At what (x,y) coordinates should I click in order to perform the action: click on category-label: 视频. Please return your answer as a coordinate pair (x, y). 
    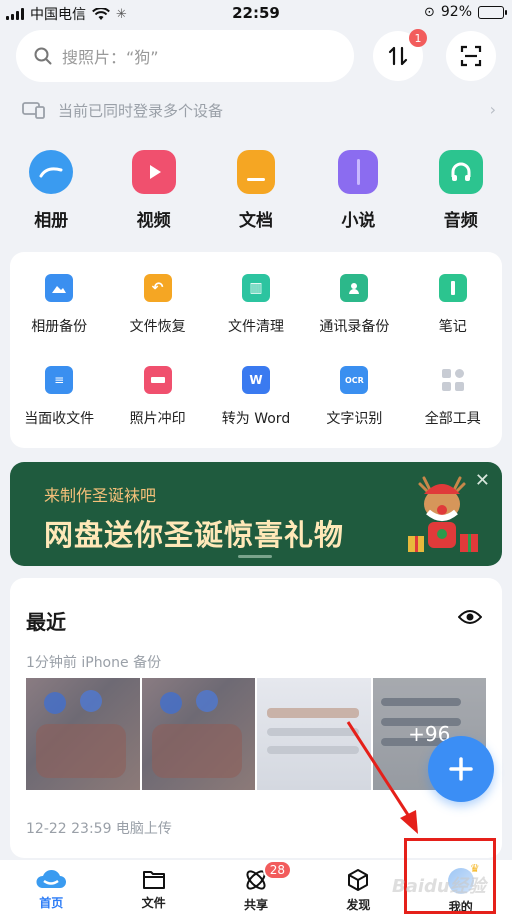
    Looking at the image, I should click on (153, 221).